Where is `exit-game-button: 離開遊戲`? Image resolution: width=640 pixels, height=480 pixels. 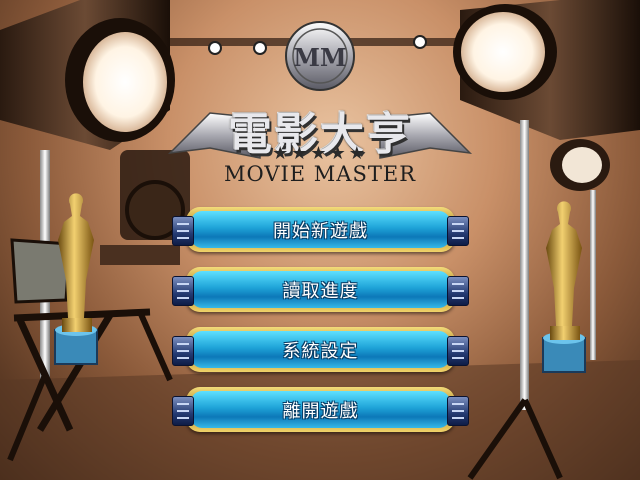 exit-game-button: 離開遊戲 is located at coordinates (320, 409).